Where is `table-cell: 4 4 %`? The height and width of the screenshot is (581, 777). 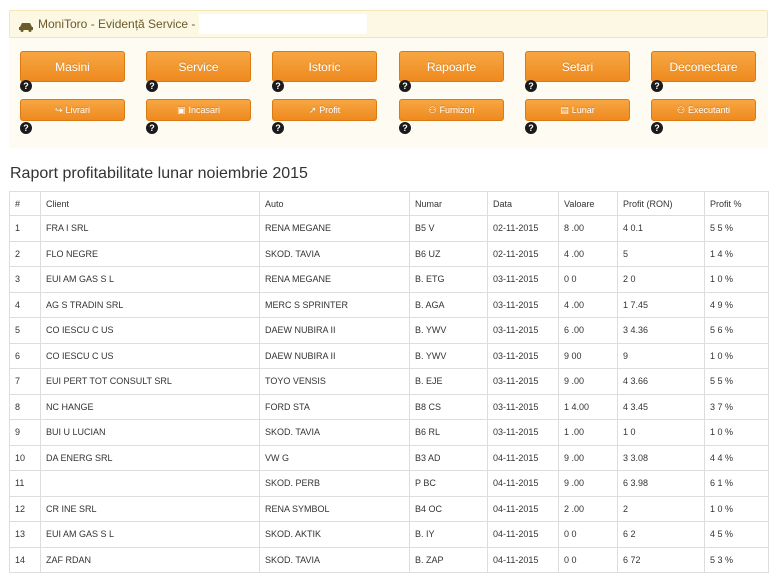 table-cell: 4 4 % is located at coordinates (736, 457).